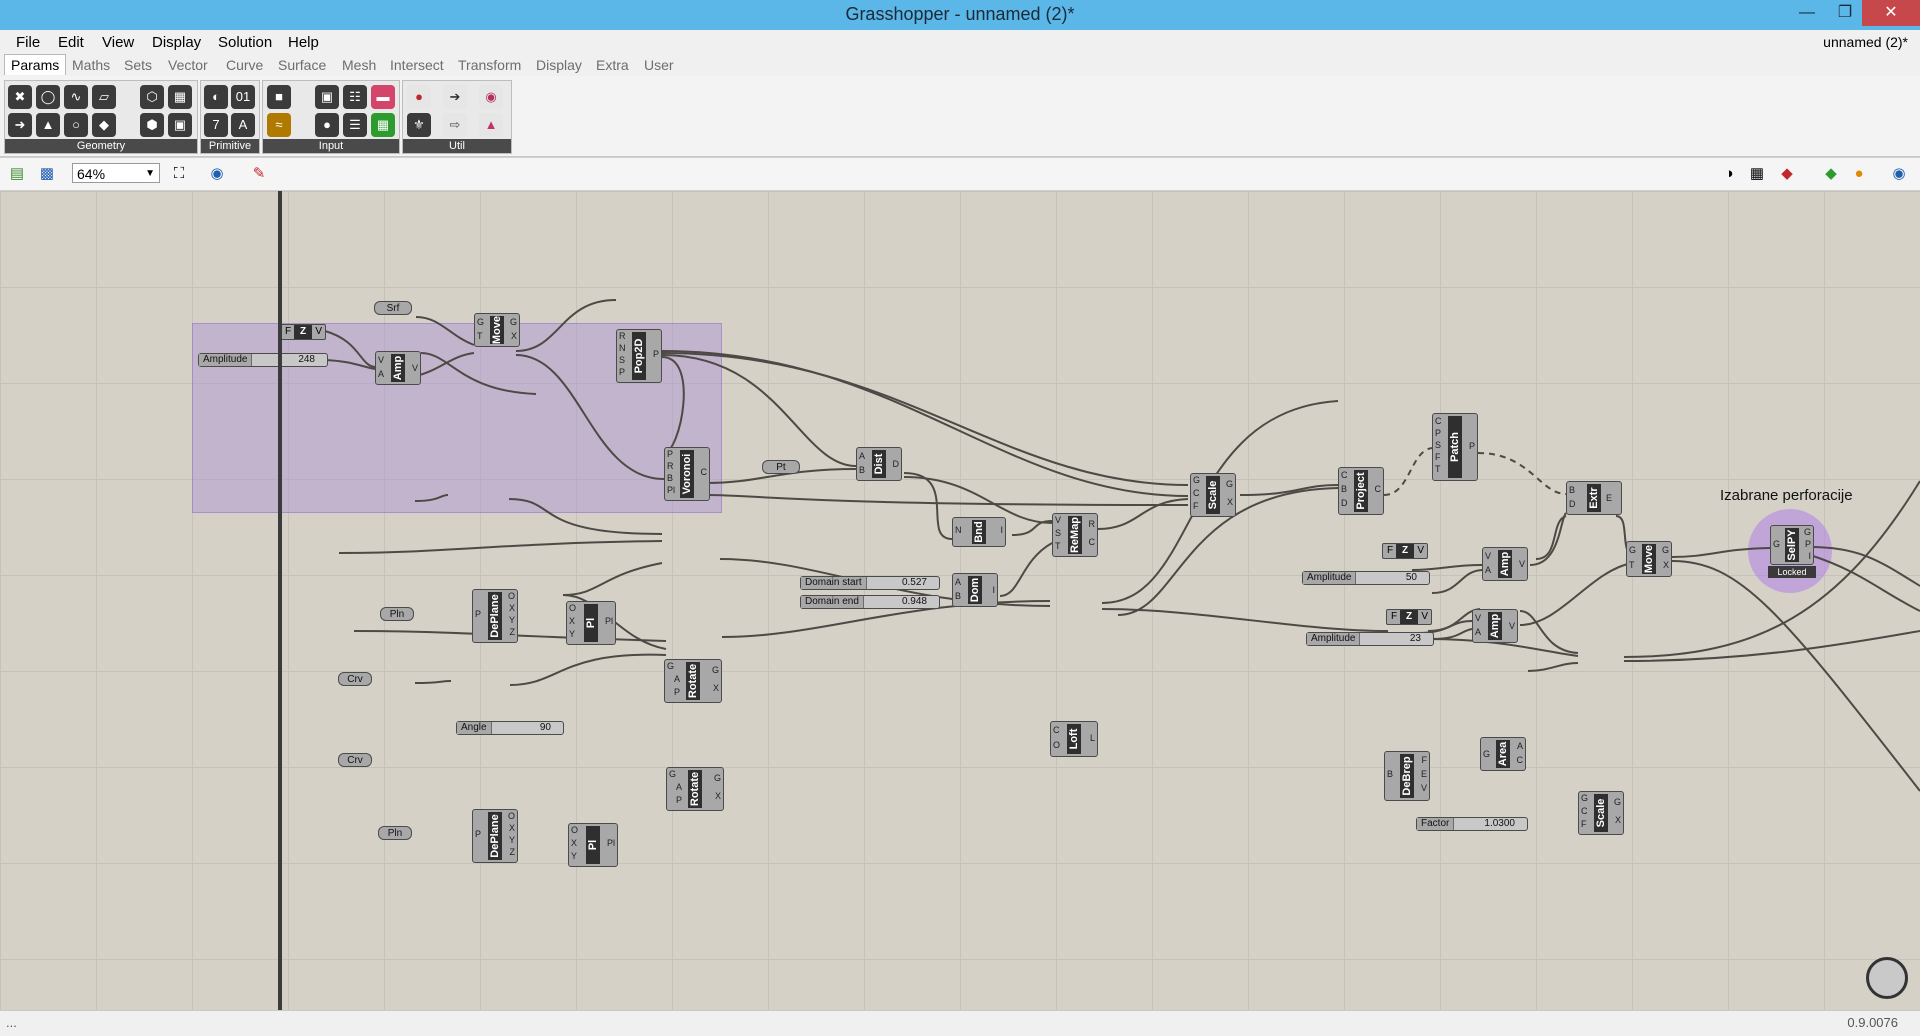  Describe the element at coordinates (138, 65) in the screenshot. I see `tab-sets: Sets` at that location.